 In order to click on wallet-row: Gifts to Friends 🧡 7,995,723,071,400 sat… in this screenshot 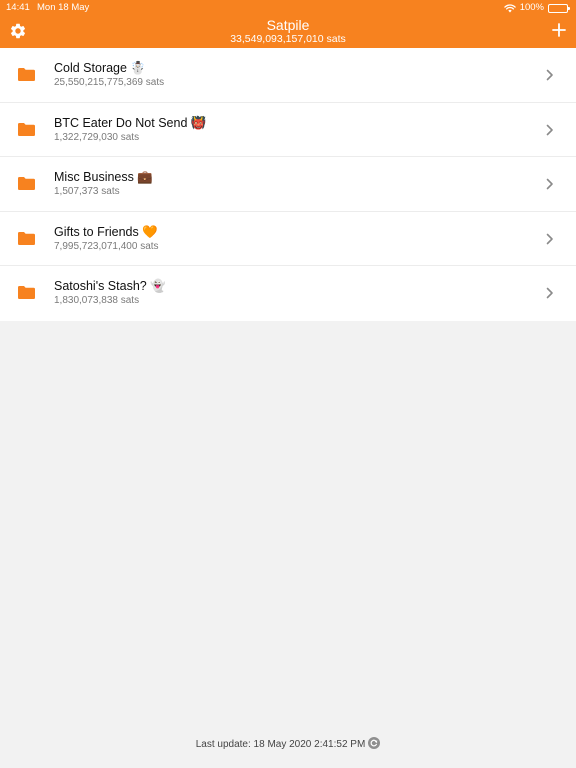, I will do `click(288, 239)`.